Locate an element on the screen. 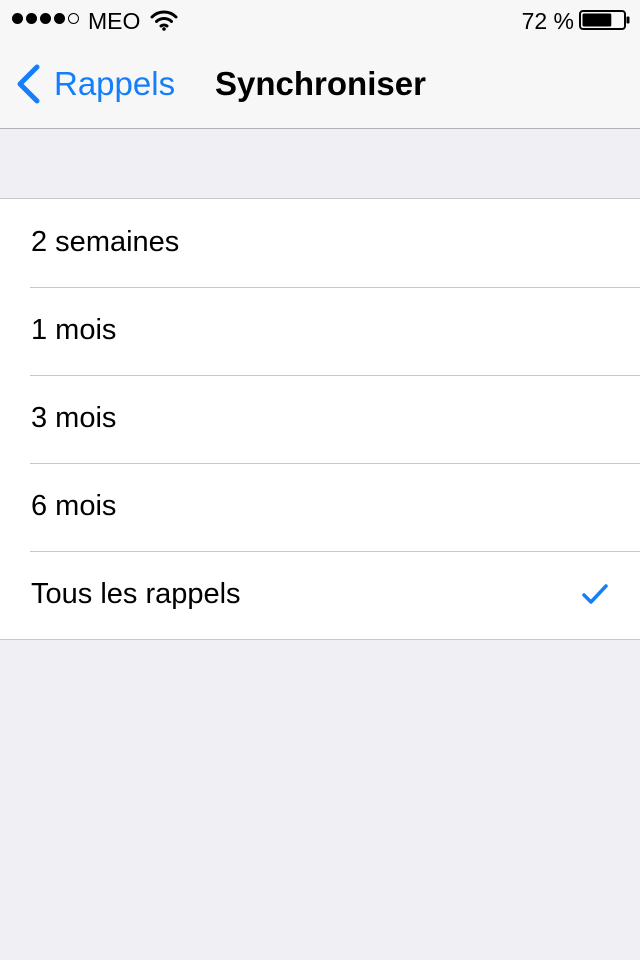 The image size is (640, 960). sync-option-row: 6 mois is located at coordinates (320, 507).